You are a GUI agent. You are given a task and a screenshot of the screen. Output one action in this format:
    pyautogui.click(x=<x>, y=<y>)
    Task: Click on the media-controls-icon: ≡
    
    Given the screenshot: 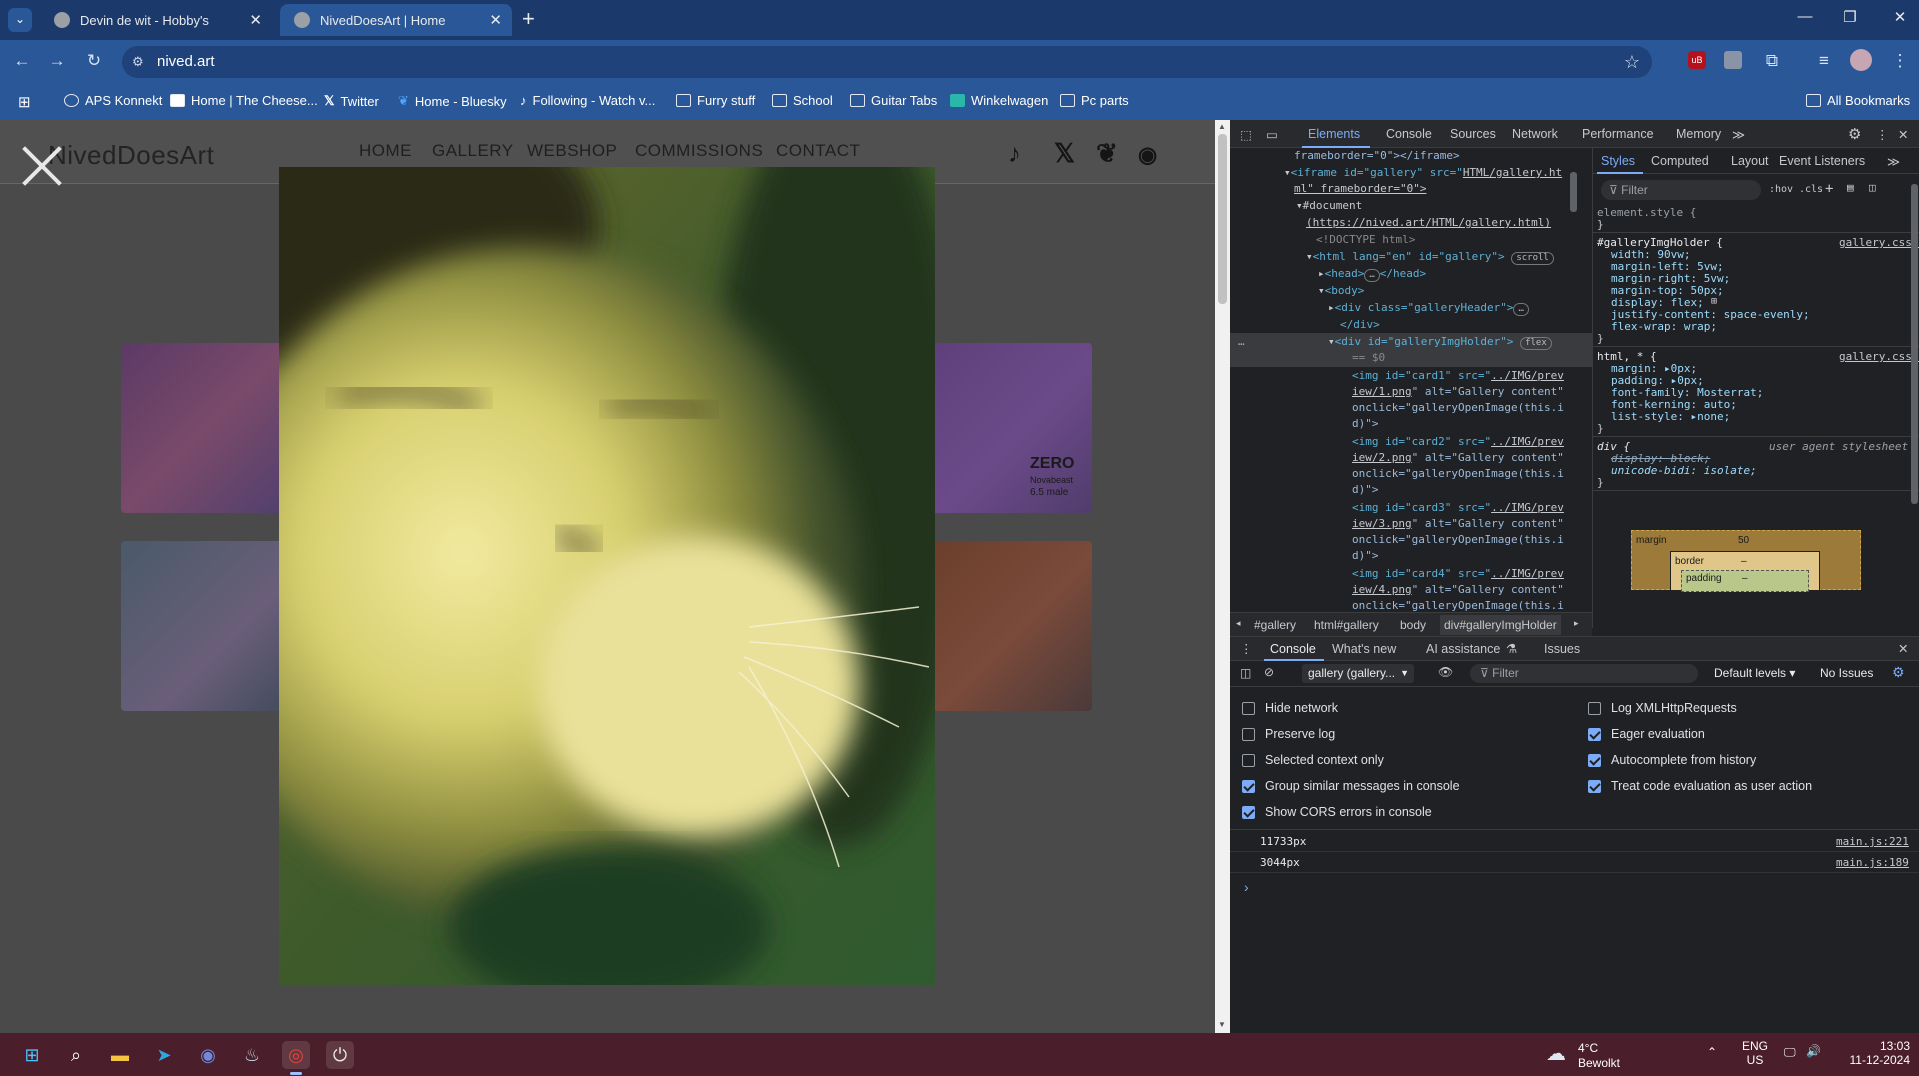 What is the action you would take?
    pyautogui.click(x=1824, y=61)
    